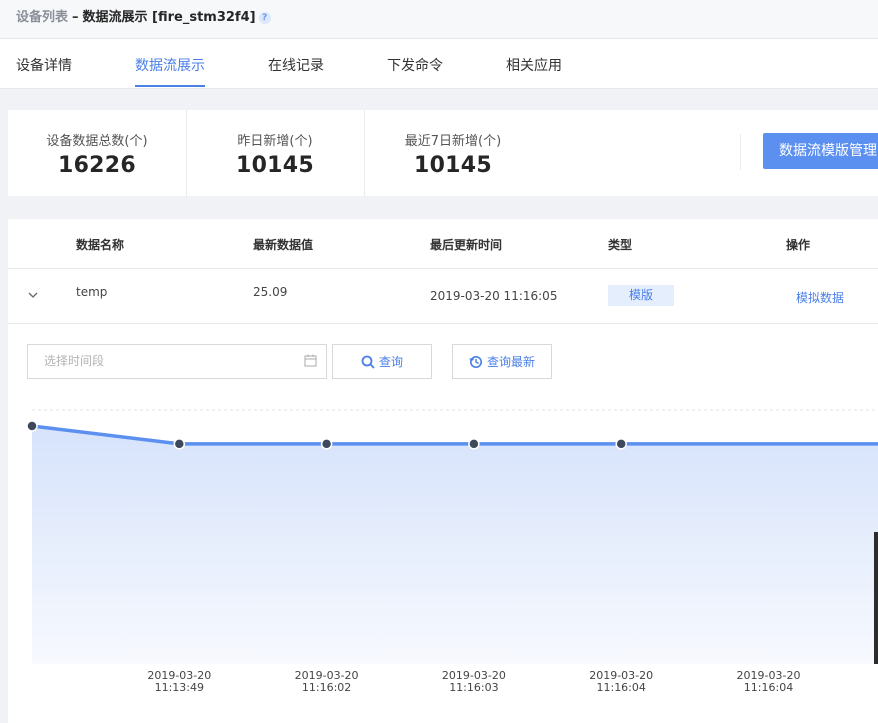 This screenshot has height=723, width=878. Describe the element at coordinates (439, 19) in the screenshot. I see `breadcrumb-bar: 设备列表 – 数据流展示 [fire_stm32f4]?` at that location.